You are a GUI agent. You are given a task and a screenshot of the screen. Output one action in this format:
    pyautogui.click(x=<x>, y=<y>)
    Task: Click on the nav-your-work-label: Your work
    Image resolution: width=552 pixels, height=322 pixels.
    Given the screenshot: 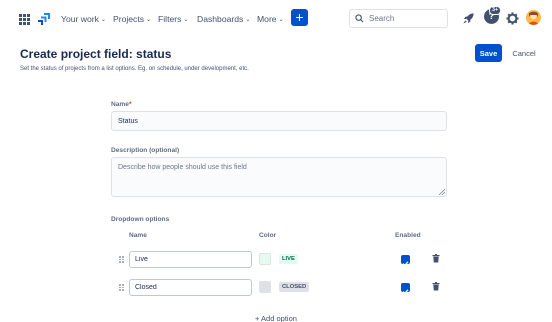 What is the action you would take?
    pyautogui.click(x=80, y=19)
    